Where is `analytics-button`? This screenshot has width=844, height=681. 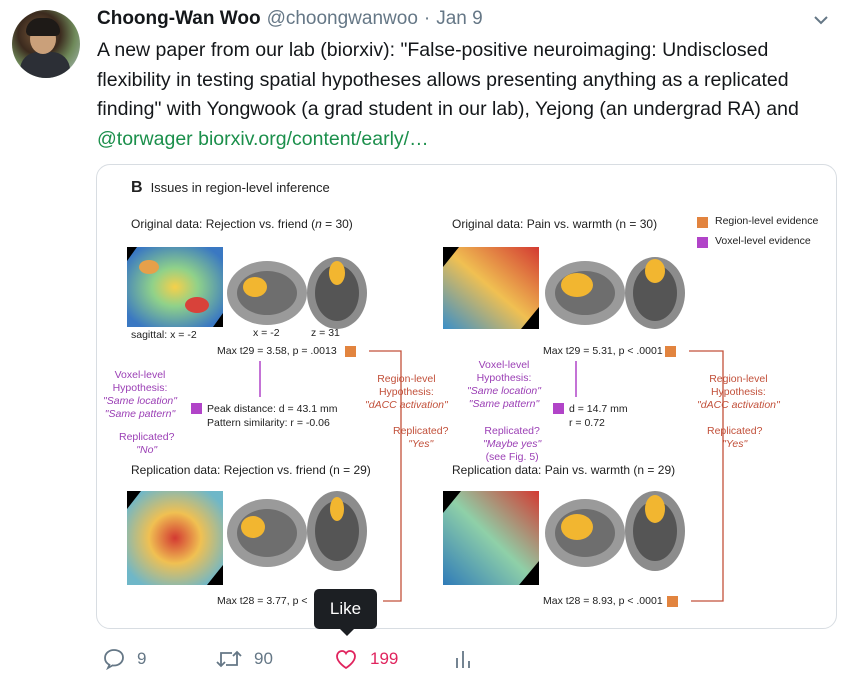
analytics-button is located at coordinates (463, 659).